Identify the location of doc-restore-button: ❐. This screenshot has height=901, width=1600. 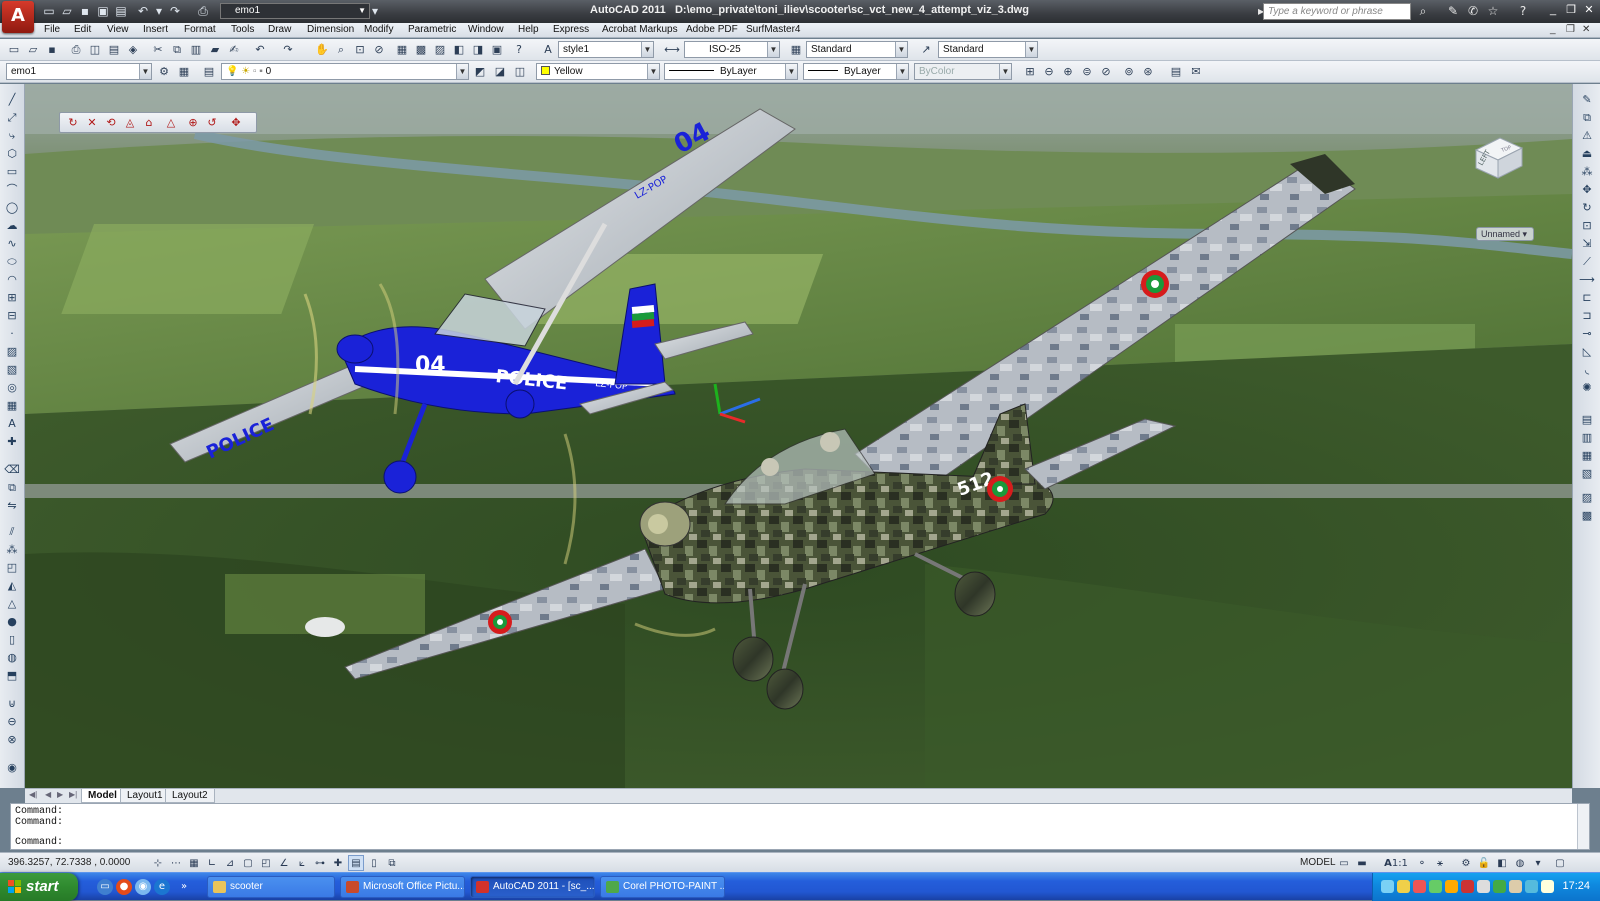
(1570, 29).